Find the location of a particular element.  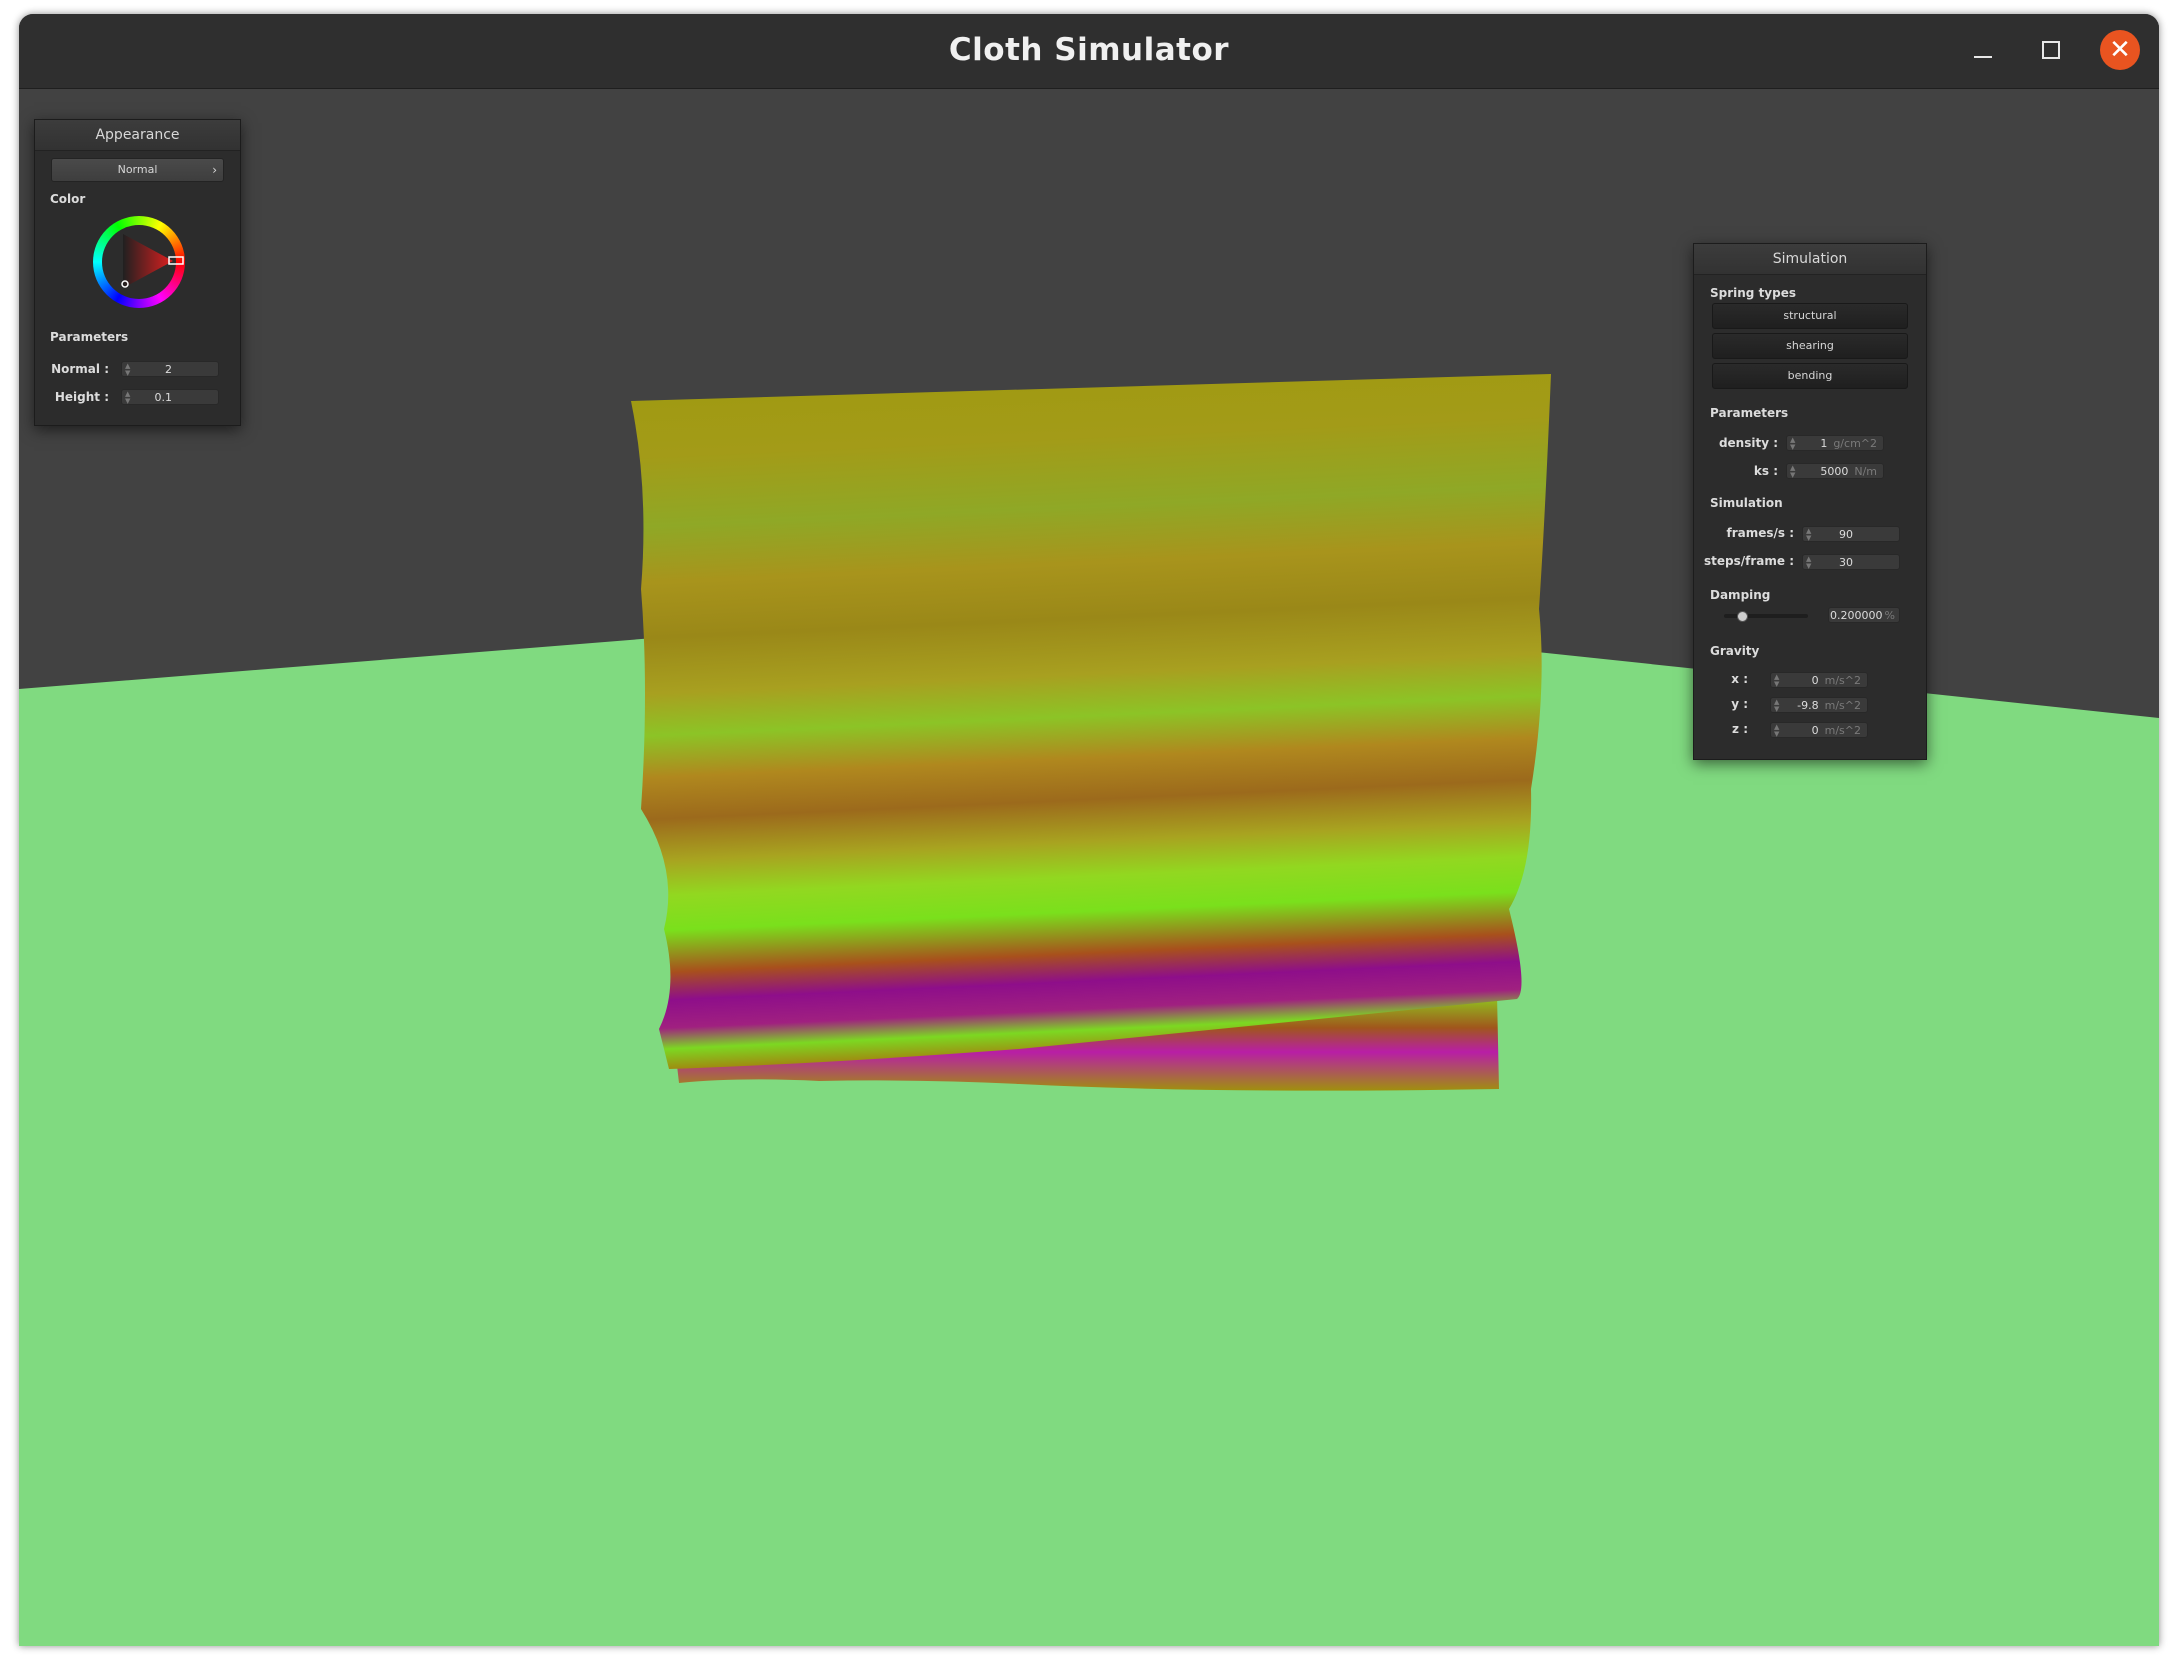

steps-input: ▲ ▼ 30 is located at coordinates (1851, 562).